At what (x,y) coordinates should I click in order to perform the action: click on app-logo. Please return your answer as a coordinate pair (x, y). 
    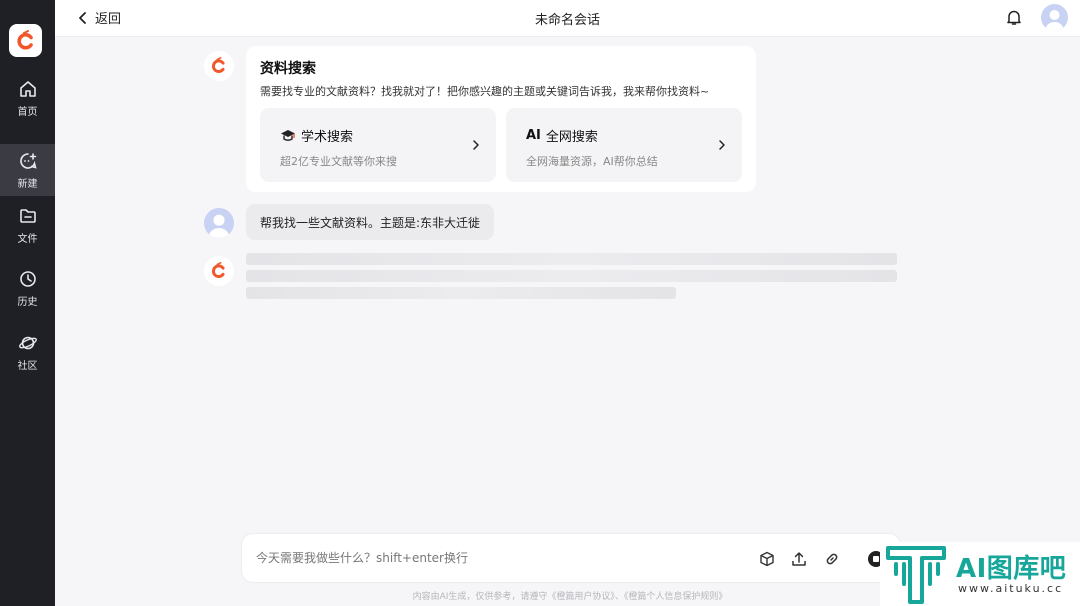
    Looking at the image, I should click on (25, 40).